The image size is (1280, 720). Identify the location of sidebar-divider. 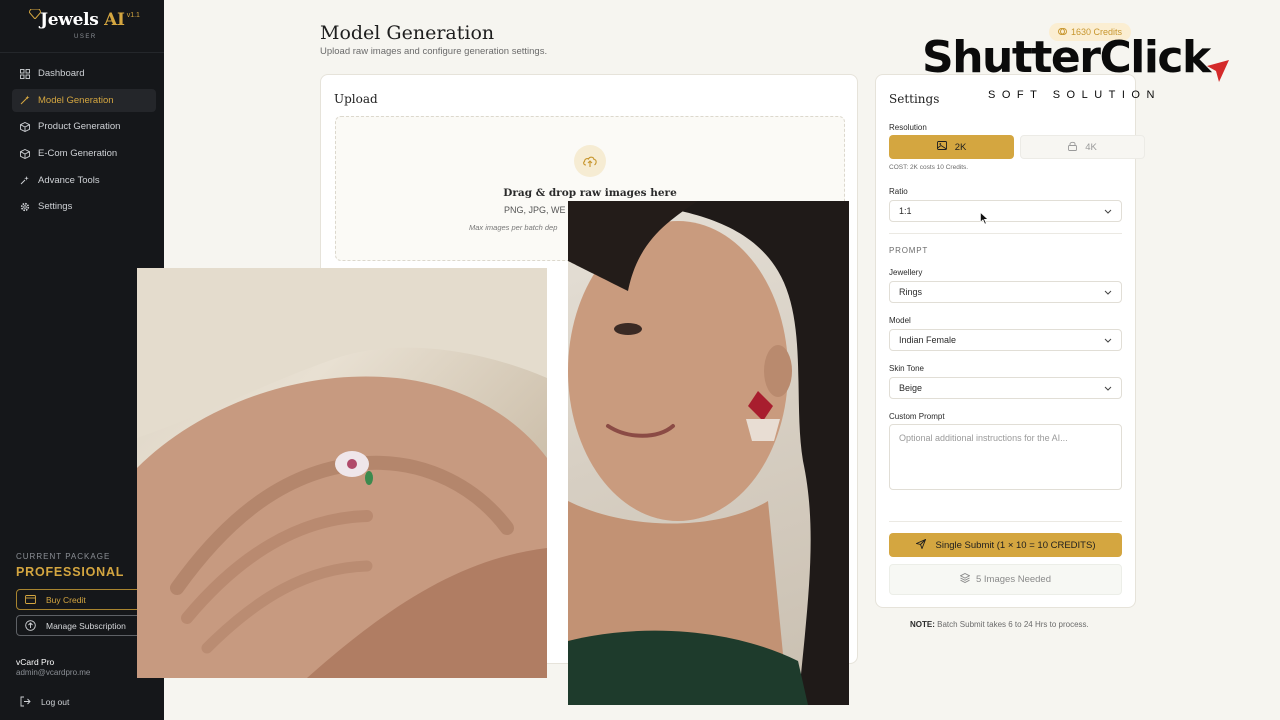
(82, 52).